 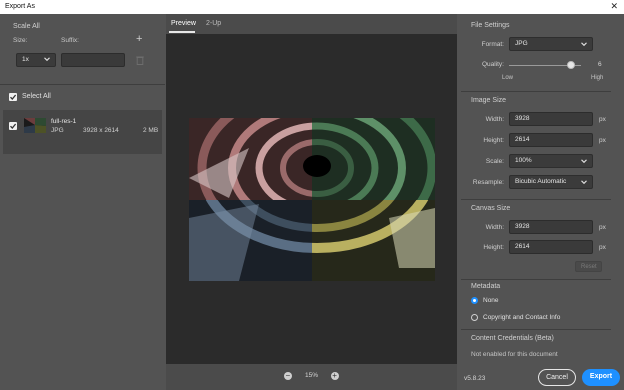 I want to click on minus-icon: −, so click(x=288, y=375).